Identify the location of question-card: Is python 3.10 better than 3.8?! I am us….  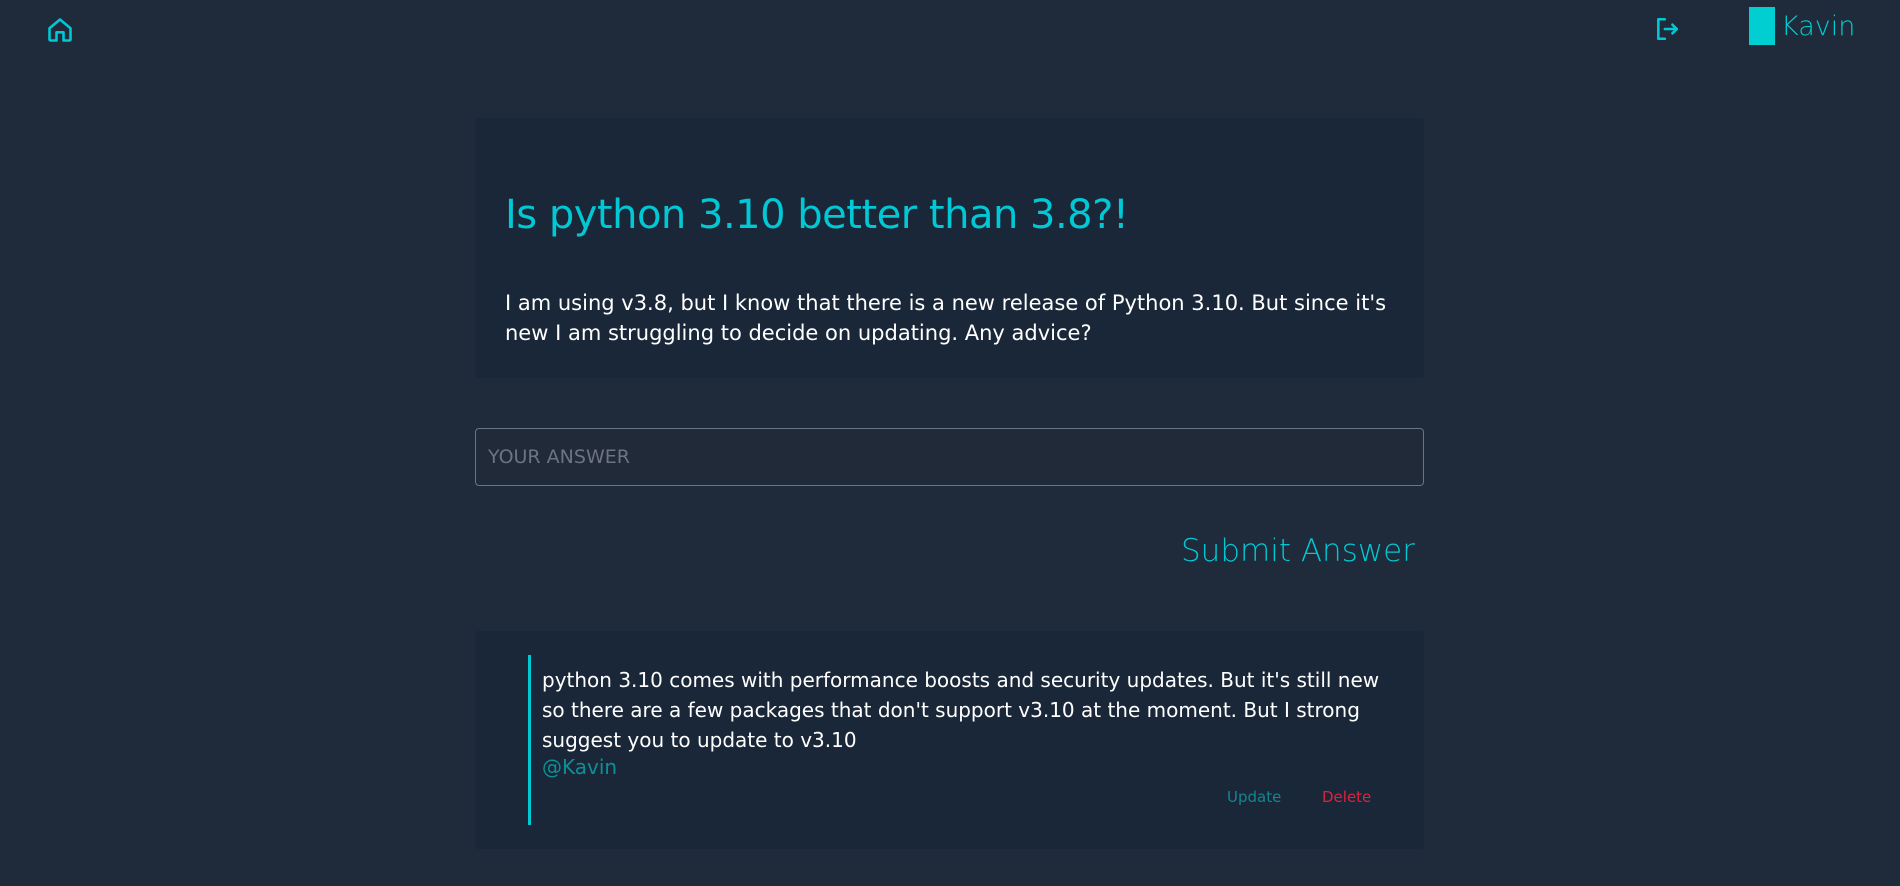
(949, 248).